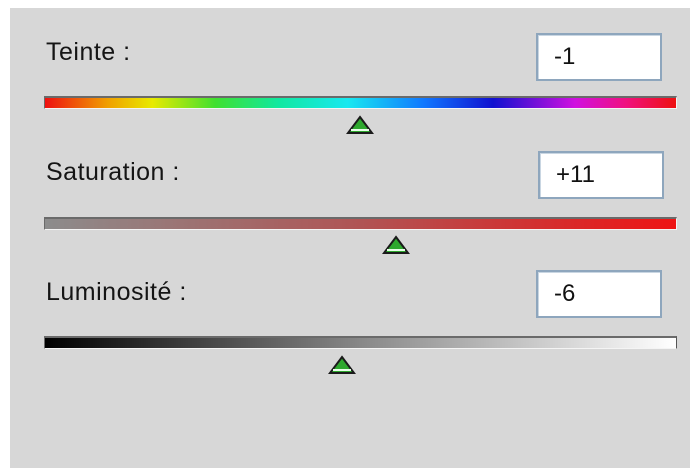 This screenshot has height=470, width=697. Describe the element at coordinates (360, 342) in the screenshot. I see `luminosity-slider-track` at that location.